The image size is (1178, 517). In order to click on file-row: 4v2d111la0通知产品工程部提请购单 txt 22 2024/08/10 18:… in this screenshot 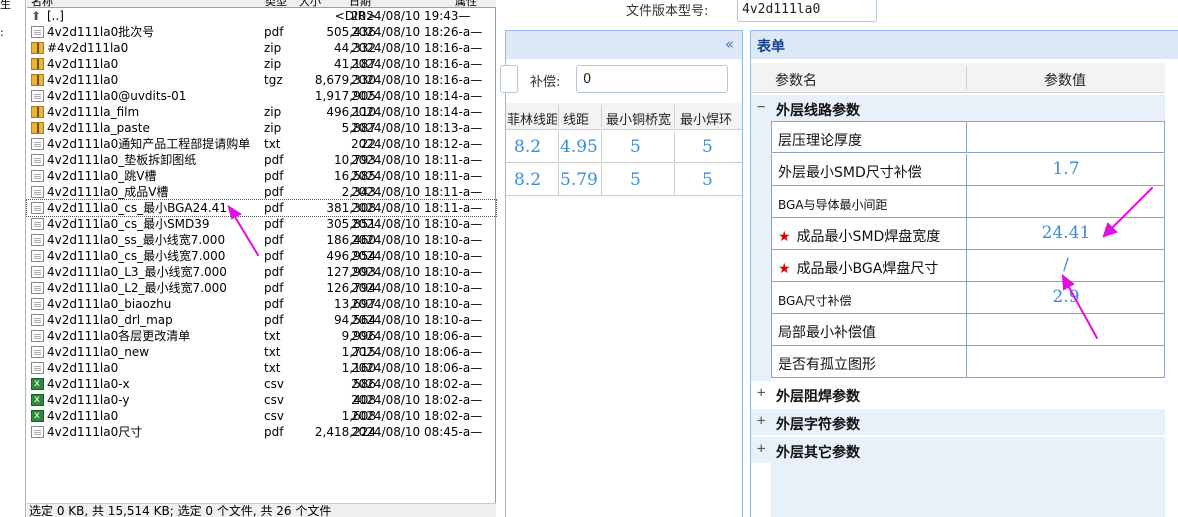, I will do `click(261, 144)`.